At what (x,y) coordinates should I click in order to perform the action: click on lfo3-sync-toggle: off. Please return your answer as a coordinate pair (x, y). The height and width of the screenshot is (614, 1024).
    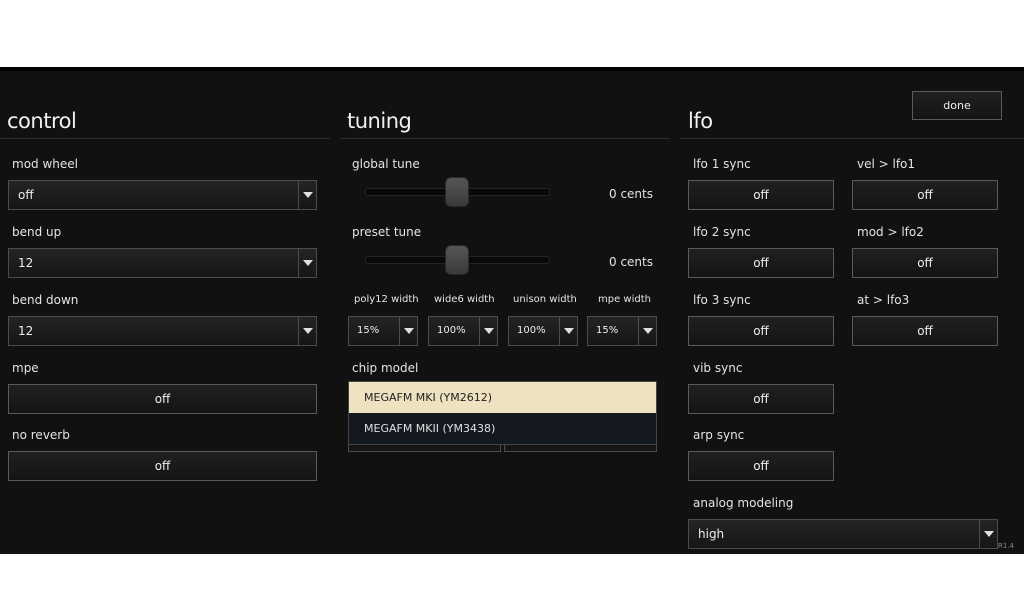
    Looking at the image, I should click on (761, 331).